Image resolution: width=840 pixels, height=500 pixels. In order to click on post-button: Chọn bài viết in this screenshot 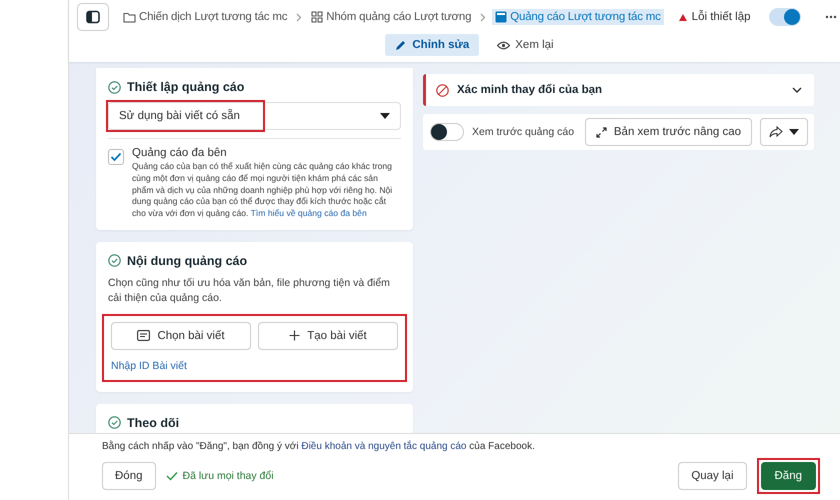, I will do `click(181, 336)`.